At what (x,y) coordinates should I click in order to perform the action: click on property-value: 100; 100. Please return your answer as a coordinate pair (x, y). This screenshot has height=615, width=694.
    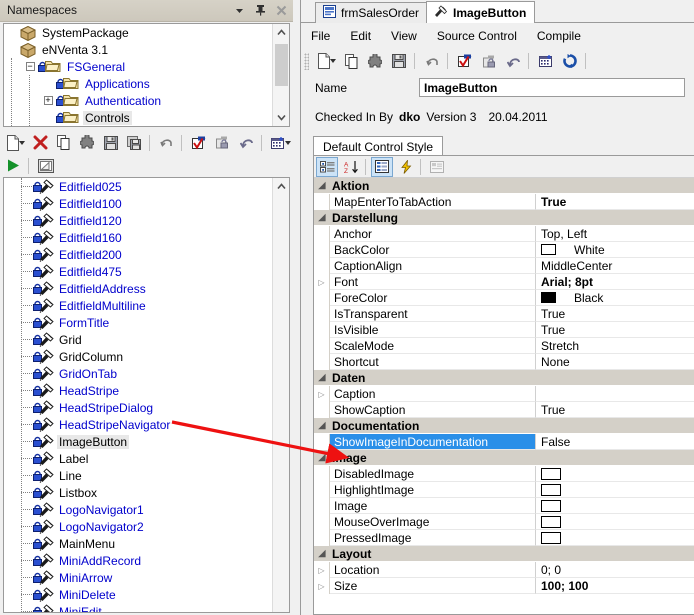
    Looking at the image, I should click on (615, 586).